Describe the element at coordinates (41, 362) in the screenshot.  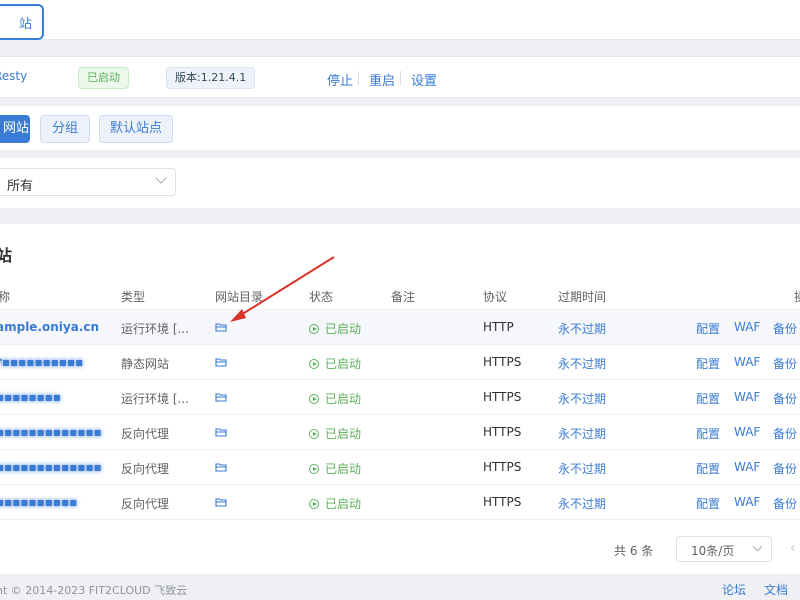
I see `site-link: r▪▪▪▪▪▪▪▪▪▪` at that location.